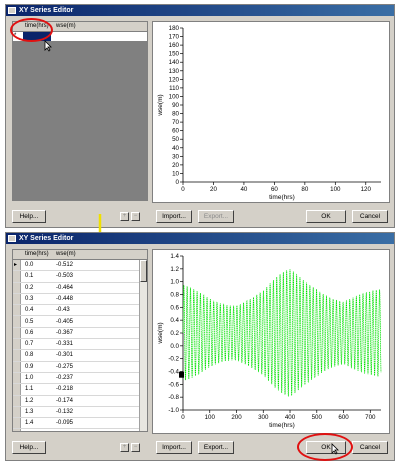 The width and height of the screenshot is (400, 465). Describe the element at coordinates (29, 333) in the screenshot. I see `cell-time: 0.6` at that location.